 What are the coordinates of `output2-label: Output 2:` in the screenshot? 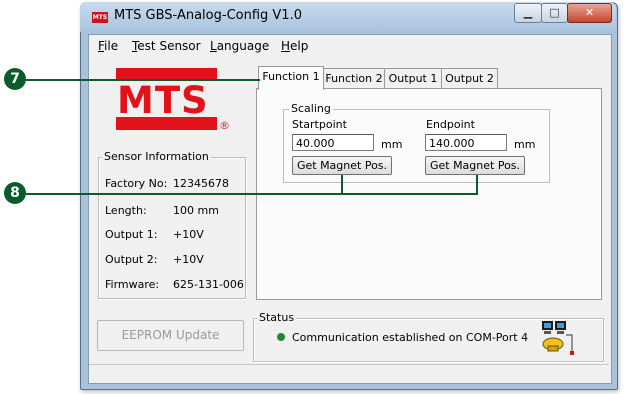 It's located at (131, 259).